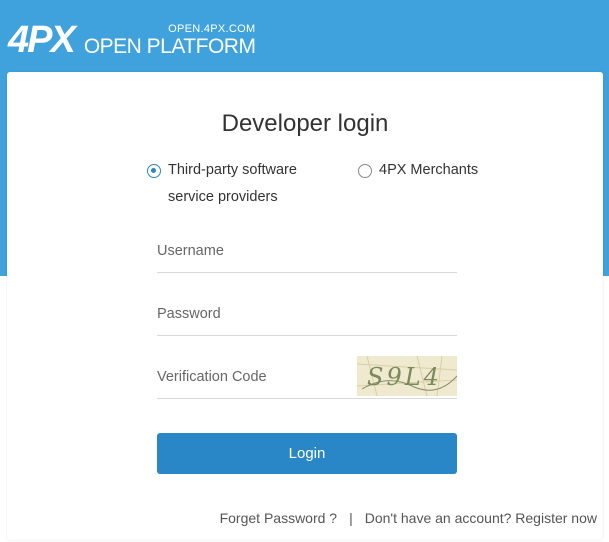 Image resolution: width=609 pixels, height=542 pixels. I want to click on username-input, so click(252, 251).